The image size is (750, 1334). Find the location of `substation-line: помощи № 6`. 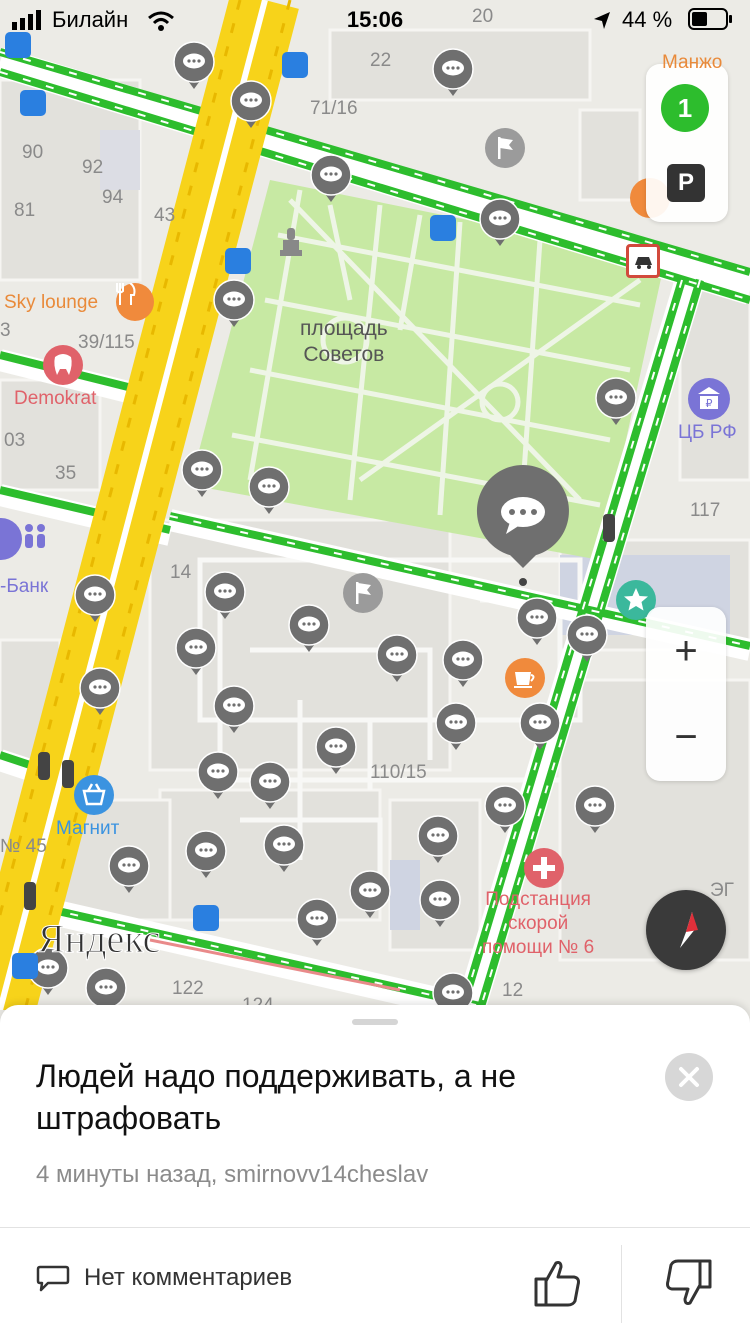

substation-line: помощи № 6 is located at coordinates (538, 947).